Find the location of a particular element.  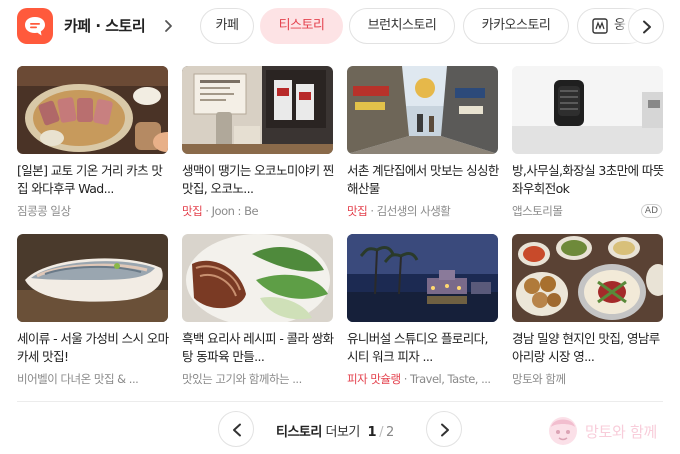

story-header: 카페 · 스토리 카페 티스토리 브런치스토리 카카오스토리 웅 is located at coordinates (340, 26).